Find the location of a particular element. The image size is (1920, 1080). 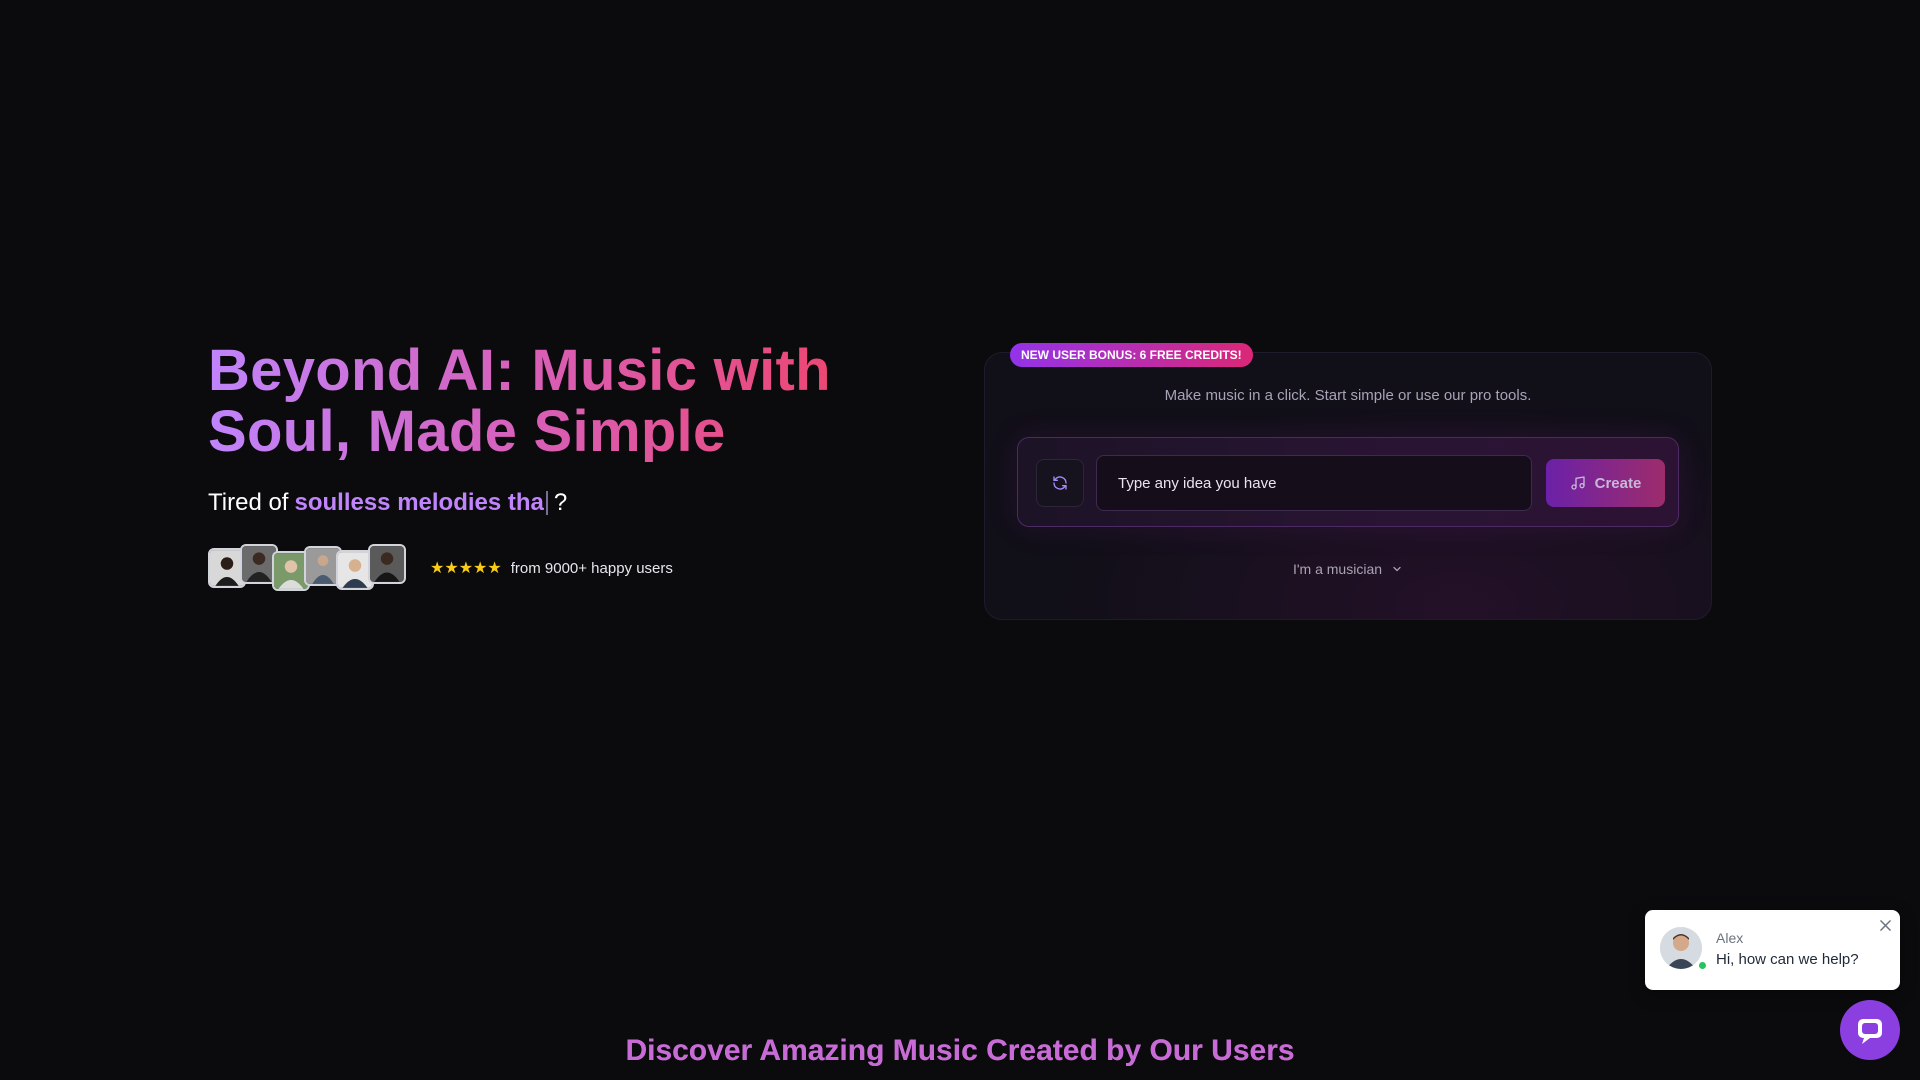

close-icon is located at coordinates (1885, 925).